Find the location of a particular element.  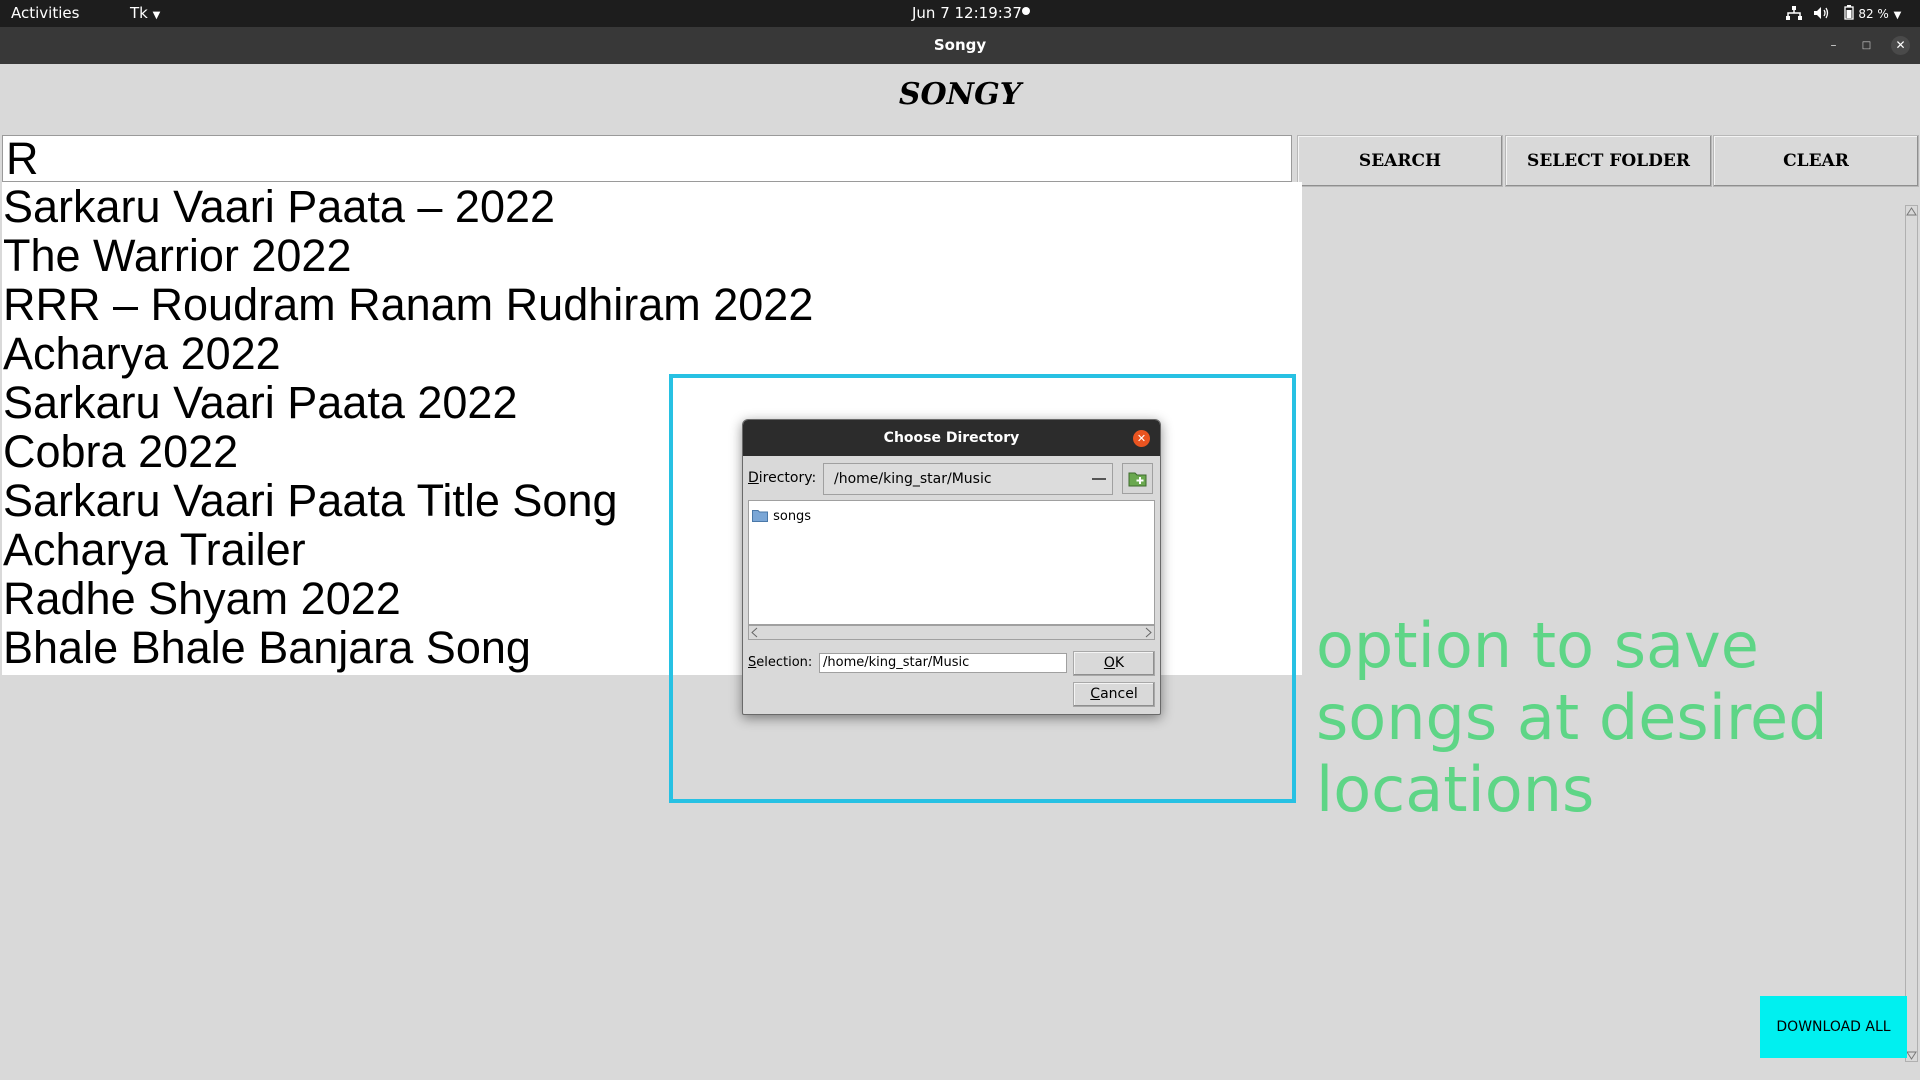

clock: Jun 7 12:19:37 is located at coordinates (967, 13).